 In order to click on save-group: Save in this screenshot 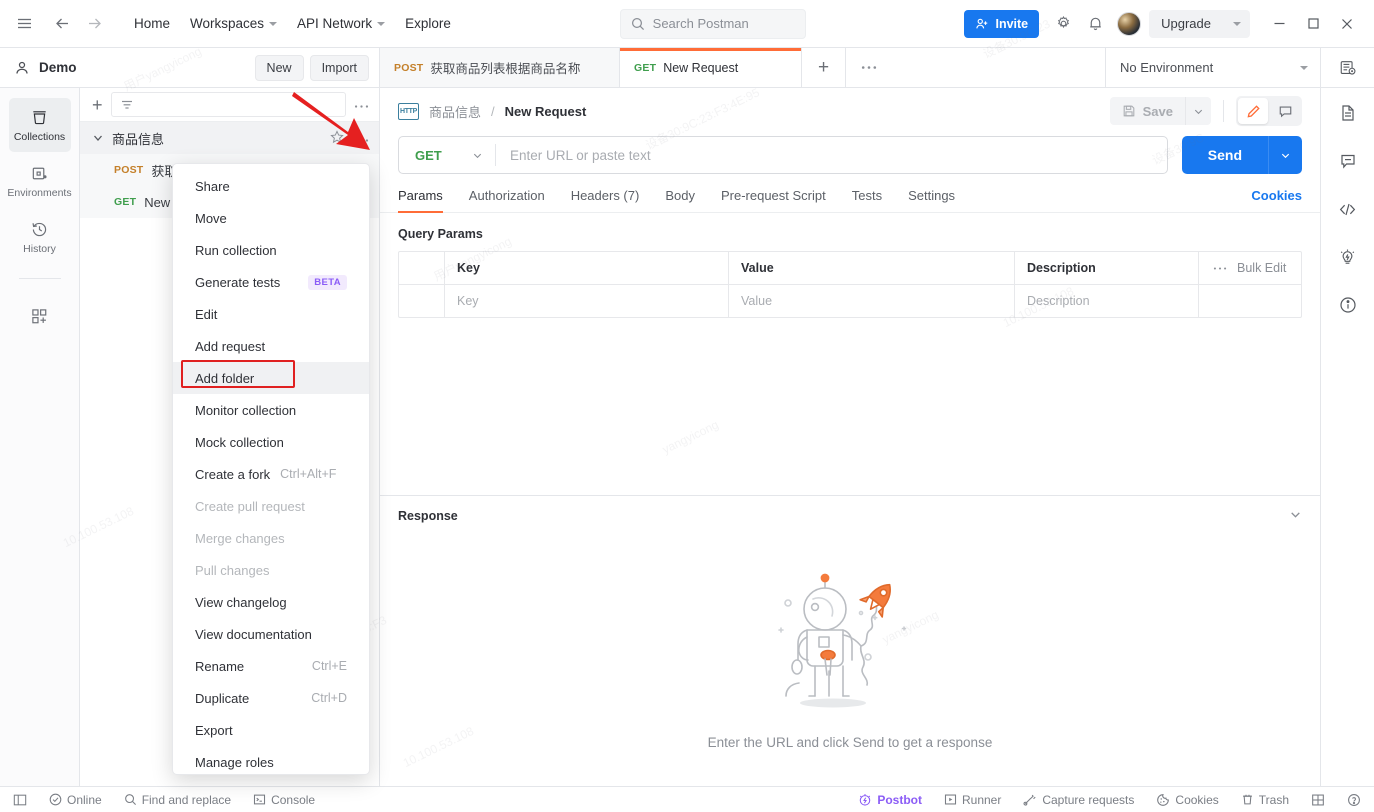, I will do `click(1160, 111)`.